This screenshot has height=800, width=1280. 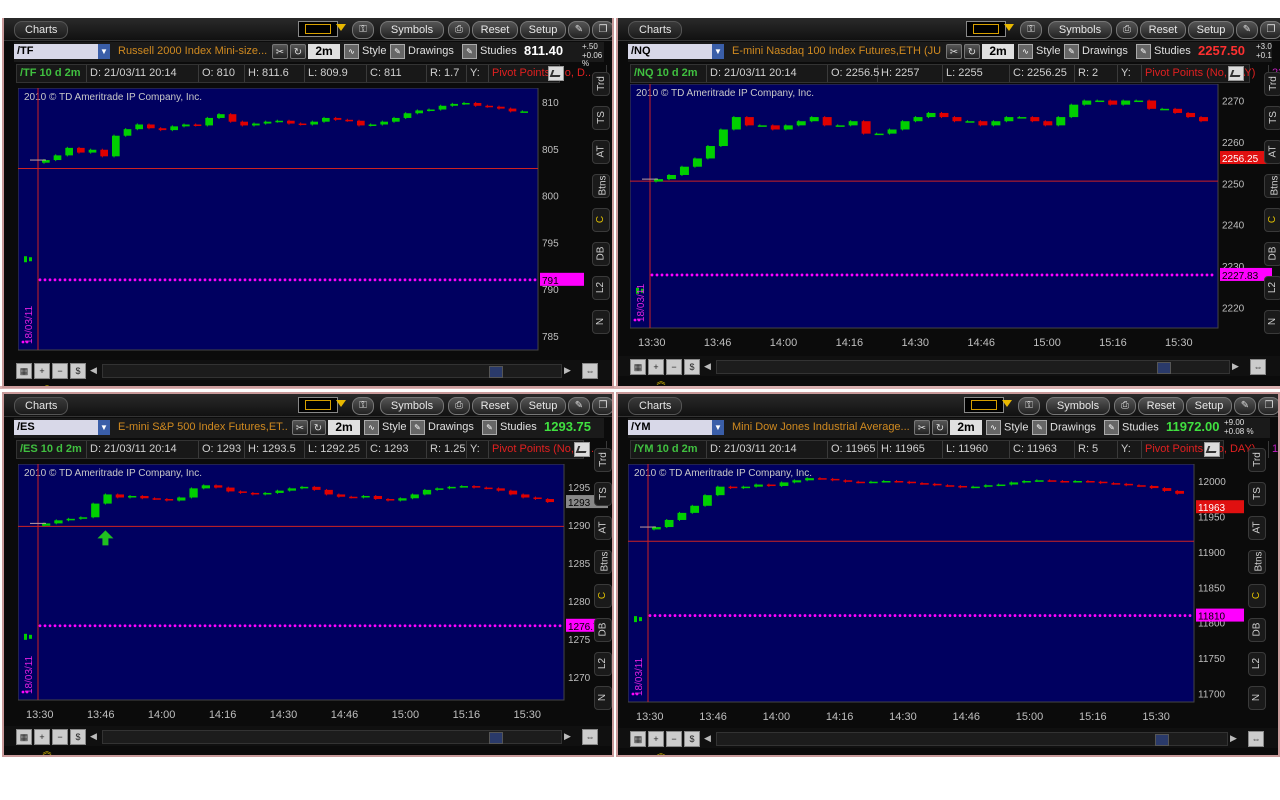 I want to click on print-icon: ⎙, so click(x=1127, y=30).